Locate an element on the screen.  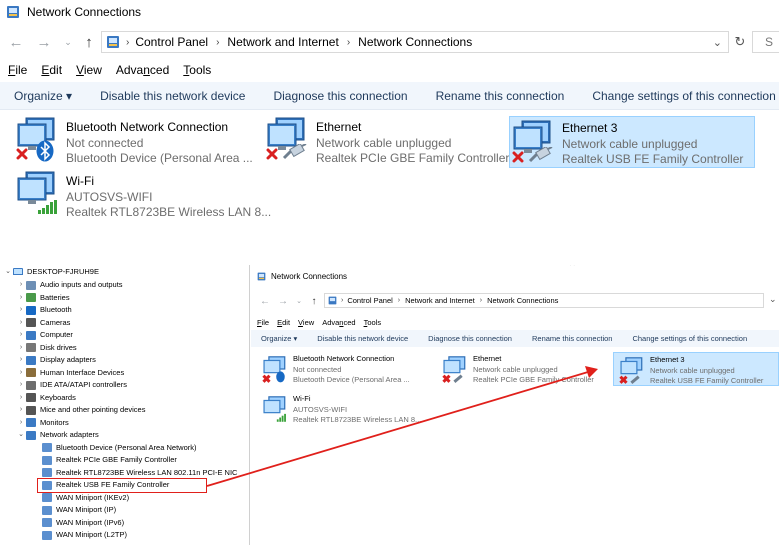
tree-category-display-adapters: › Display adapters is located at coordinates (56, 360).